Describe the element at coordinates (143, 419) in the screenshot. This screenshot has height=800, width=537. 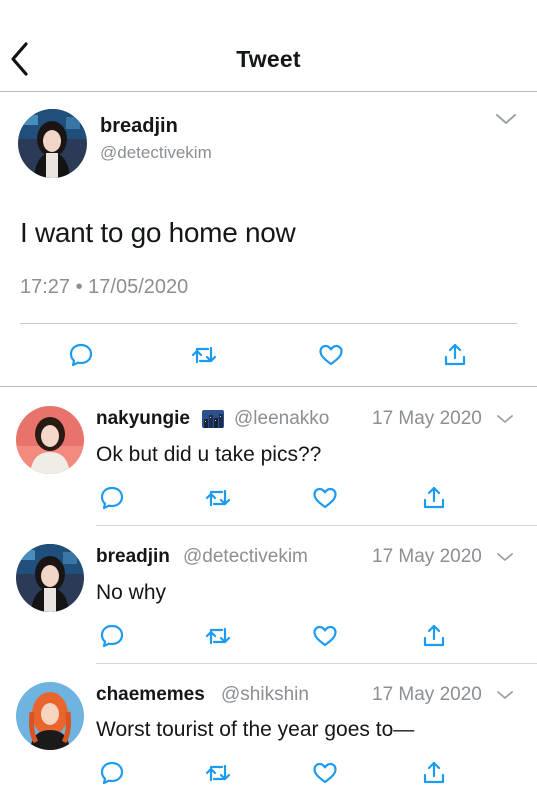
I see `author-name: nakyungie` at that location.